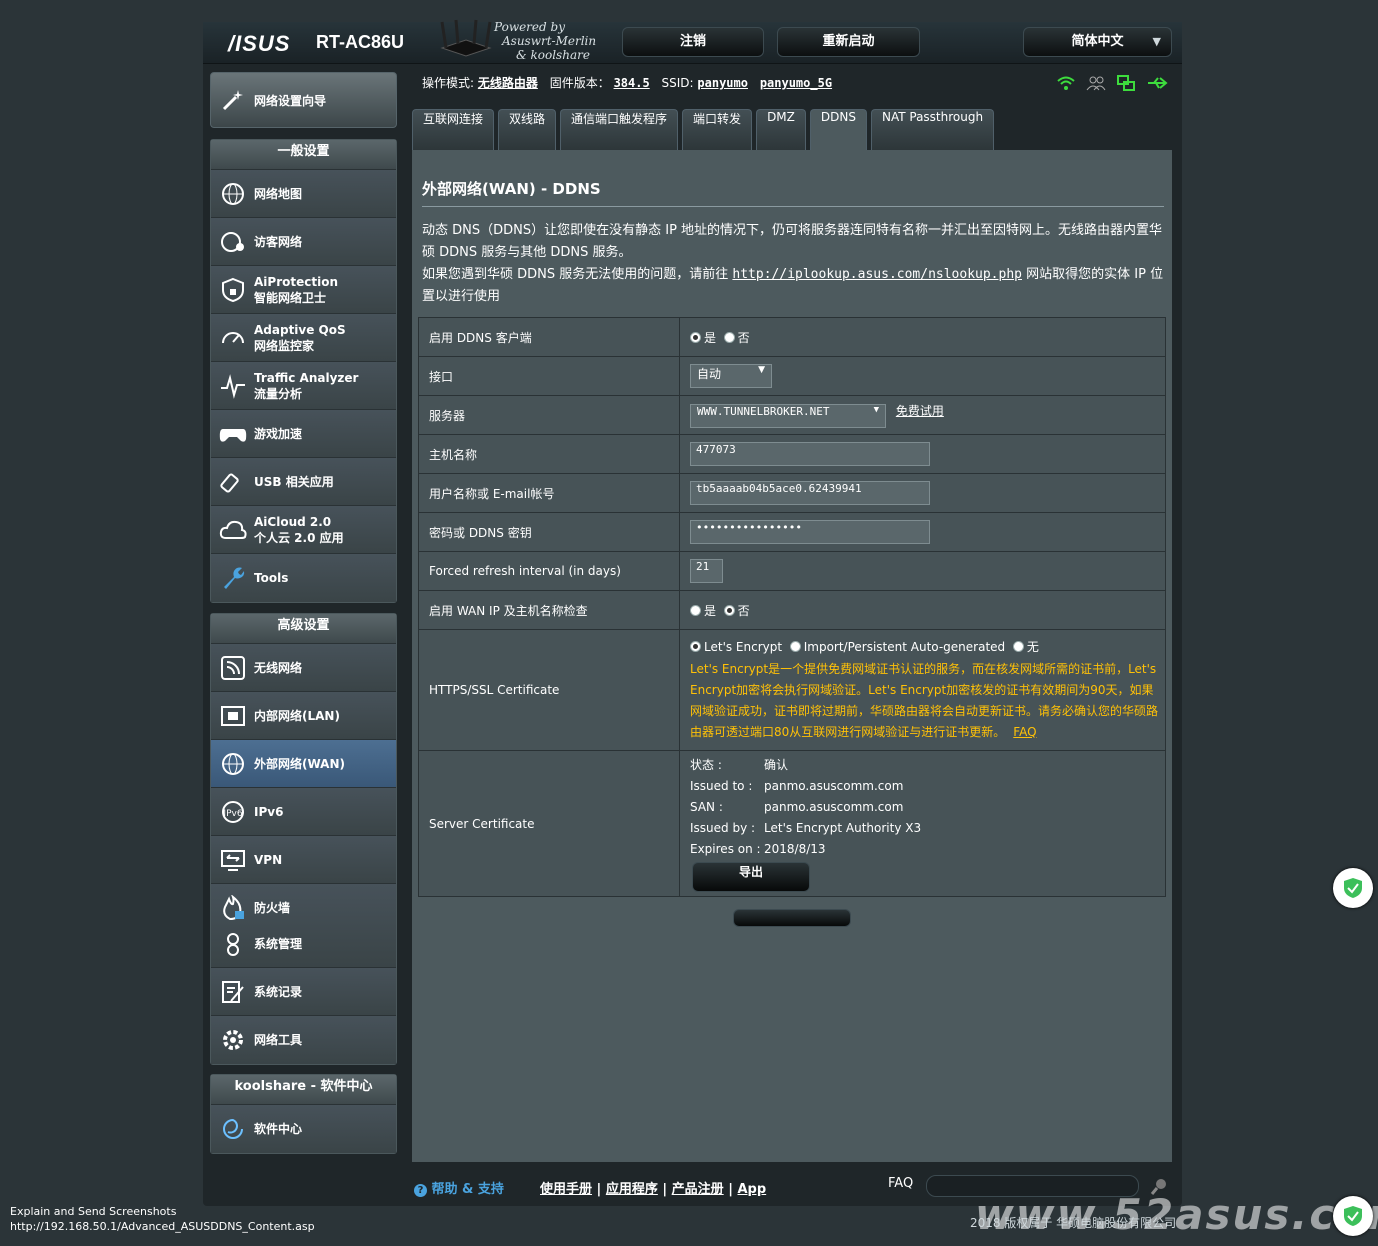  Describe the element at coordinates (797, 807) in the screenshot. I see `cert-san: SAN : panmo.asuscomm.com` at that location.